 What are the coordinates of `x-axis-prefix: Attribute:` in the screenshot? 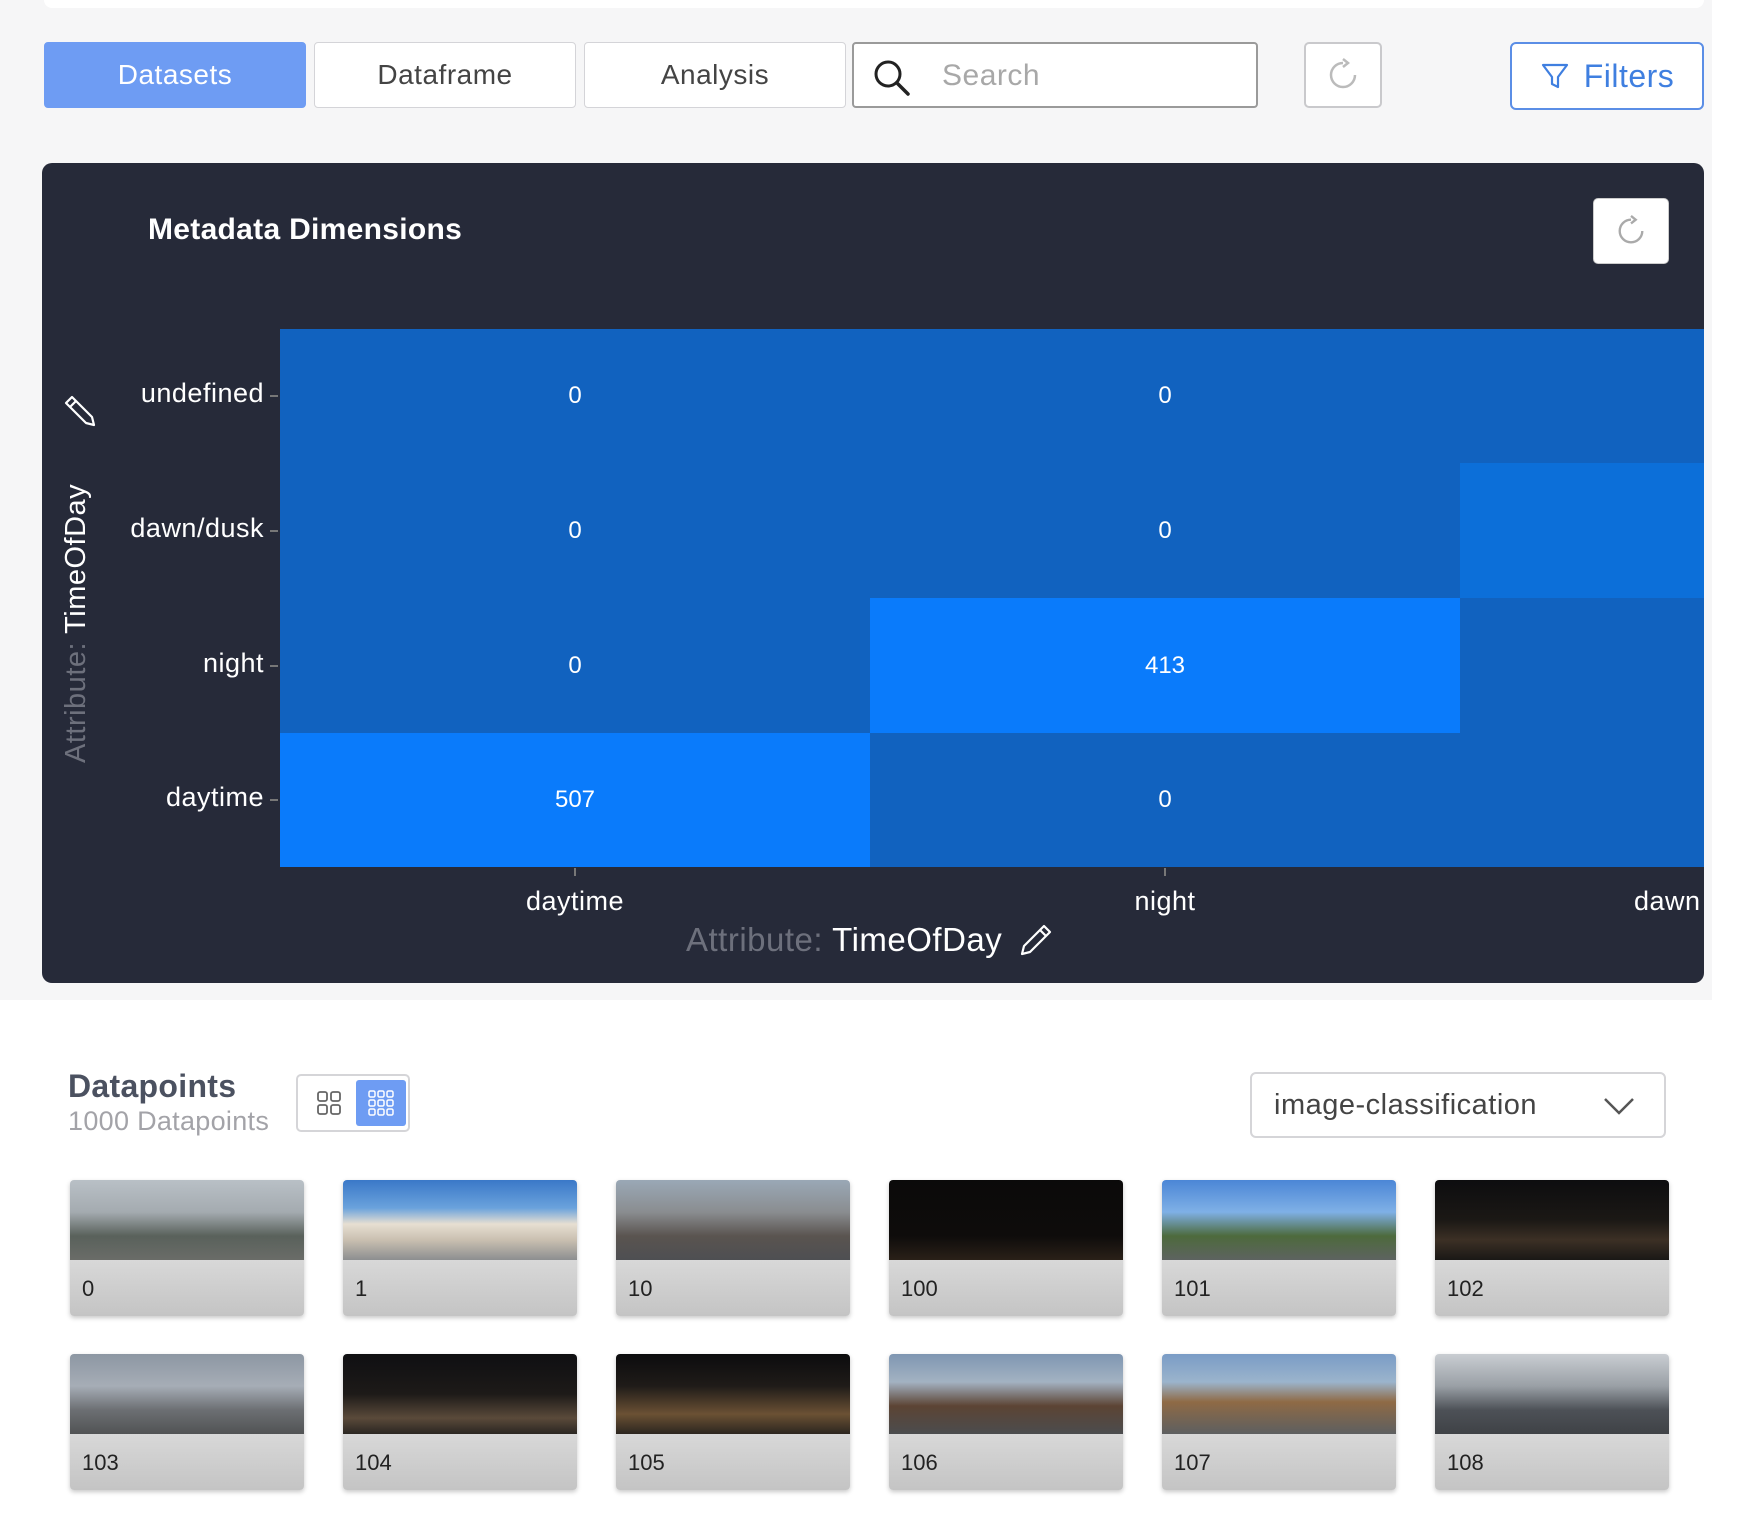 It's located at (755, 939).